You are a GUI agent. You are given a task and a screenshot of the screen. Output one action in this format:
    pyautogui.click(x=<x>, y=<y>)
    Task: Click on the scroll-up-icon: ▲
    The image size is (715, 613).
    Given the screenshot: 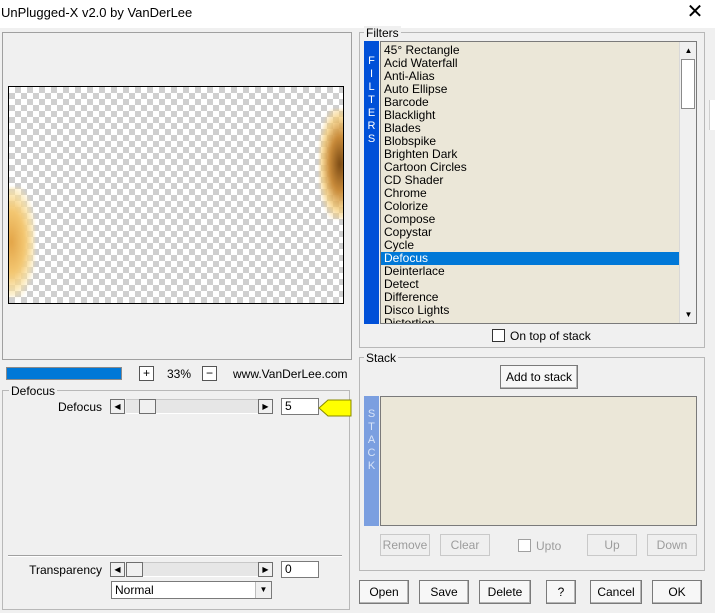 What is the action you would take?
    pyautogui.click(x=688, y=50)
    